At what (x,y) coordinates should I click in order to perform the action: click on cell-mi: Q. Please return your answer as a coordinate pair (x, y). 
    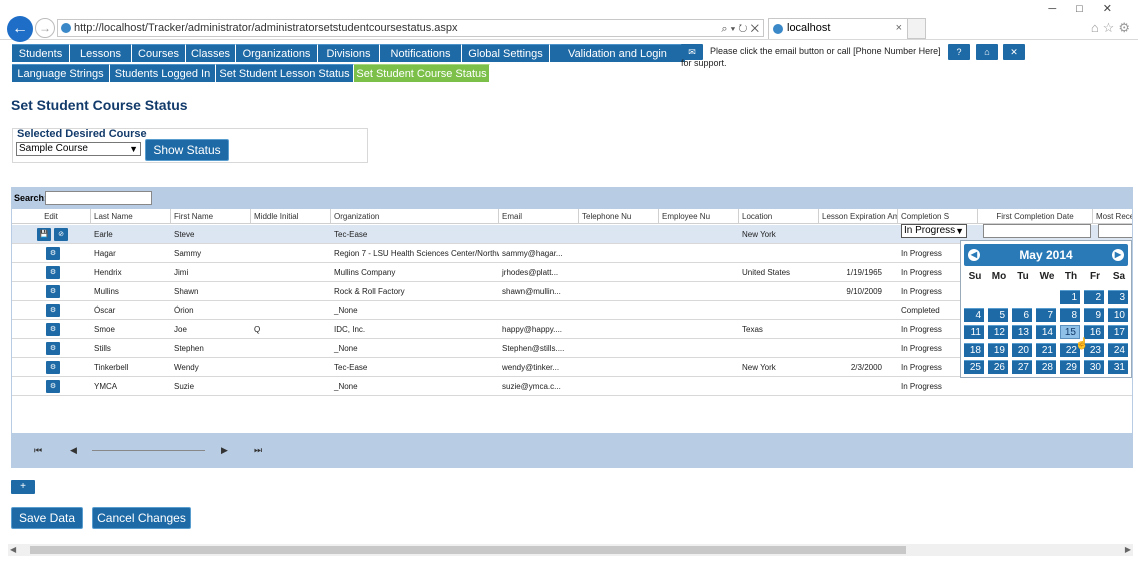
    Looking at the image, I should click on (257, 329).